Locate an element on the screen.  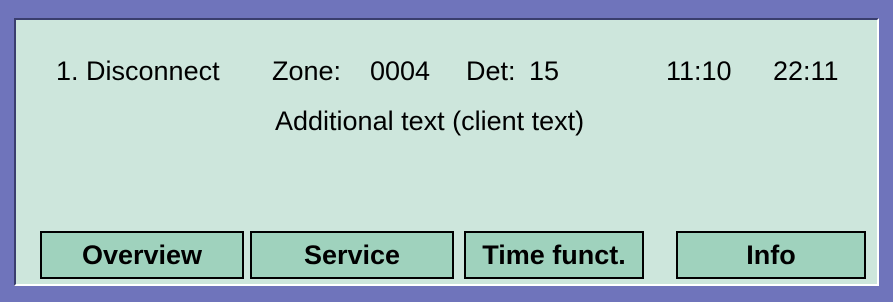
time-funct-button: Time funct. is located at coordinates (554, 255).